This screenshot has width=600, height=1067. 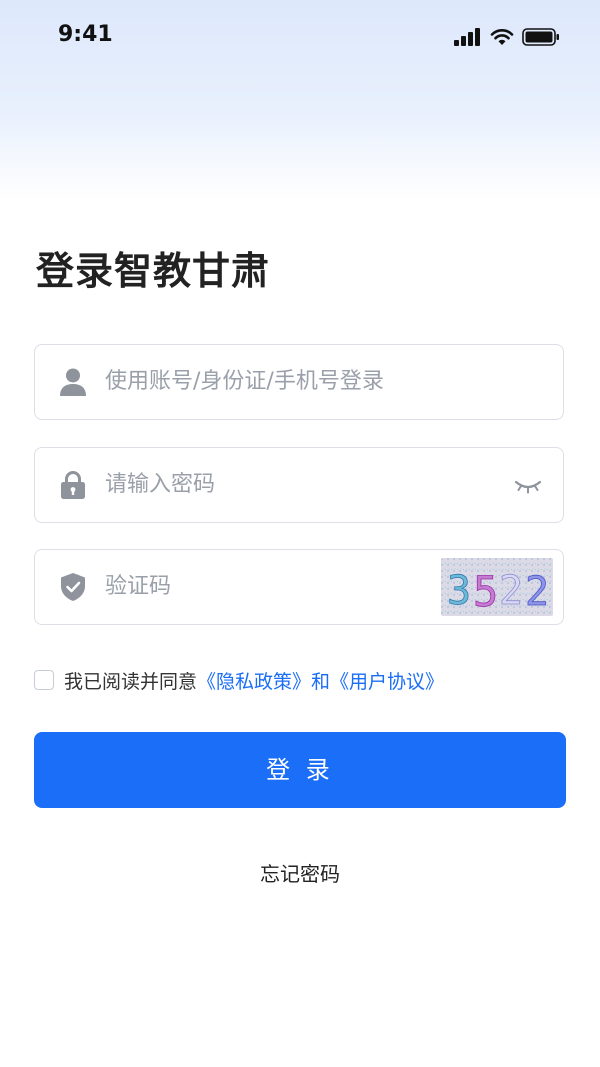 What do you see at coordinates (485, 591) in the screenshot?
I see `captcha-digit-2: 5` at bounding box center [485, 591].